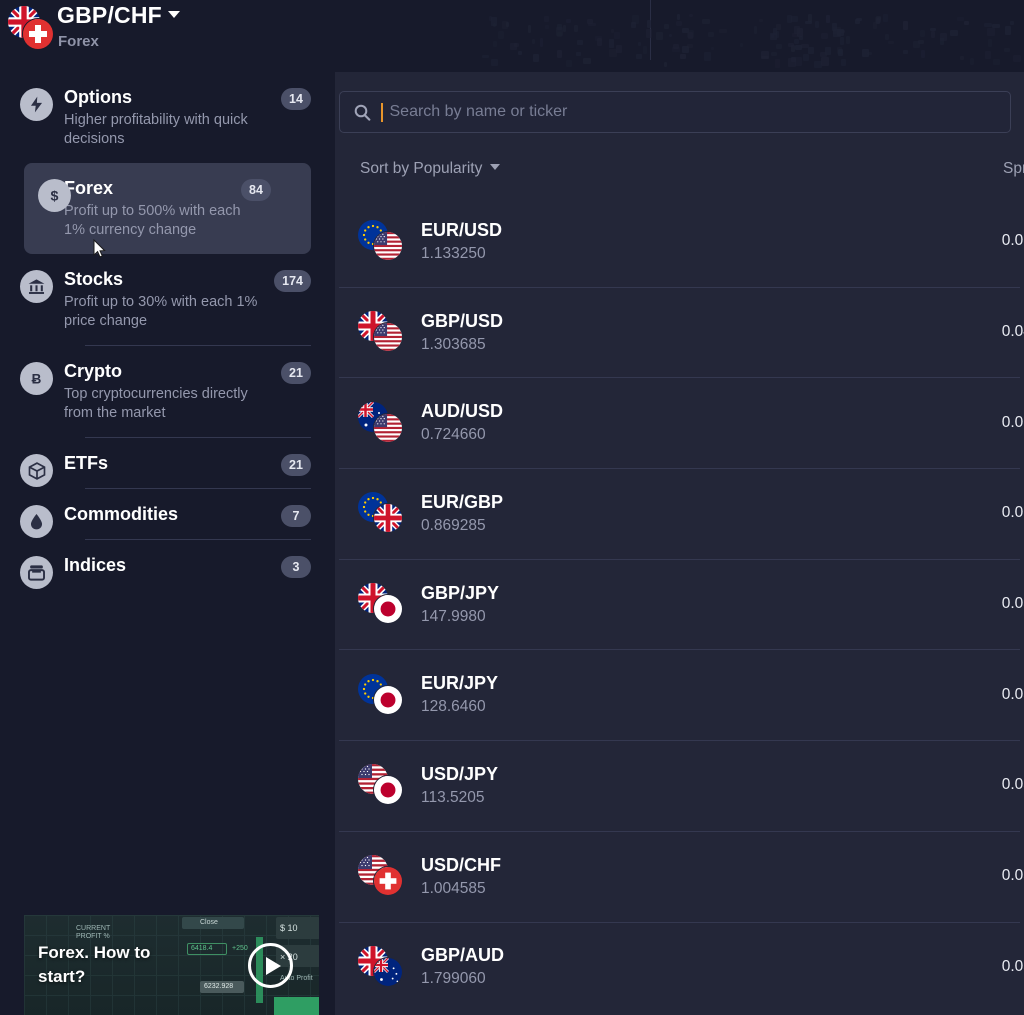 This screenshot has height=1015, width=1024. Describe the element at coordinates (679, 332) in the screenshot. I see `table-row: GBP/USD1.3036850.043%×1000+0.22%` at that location.